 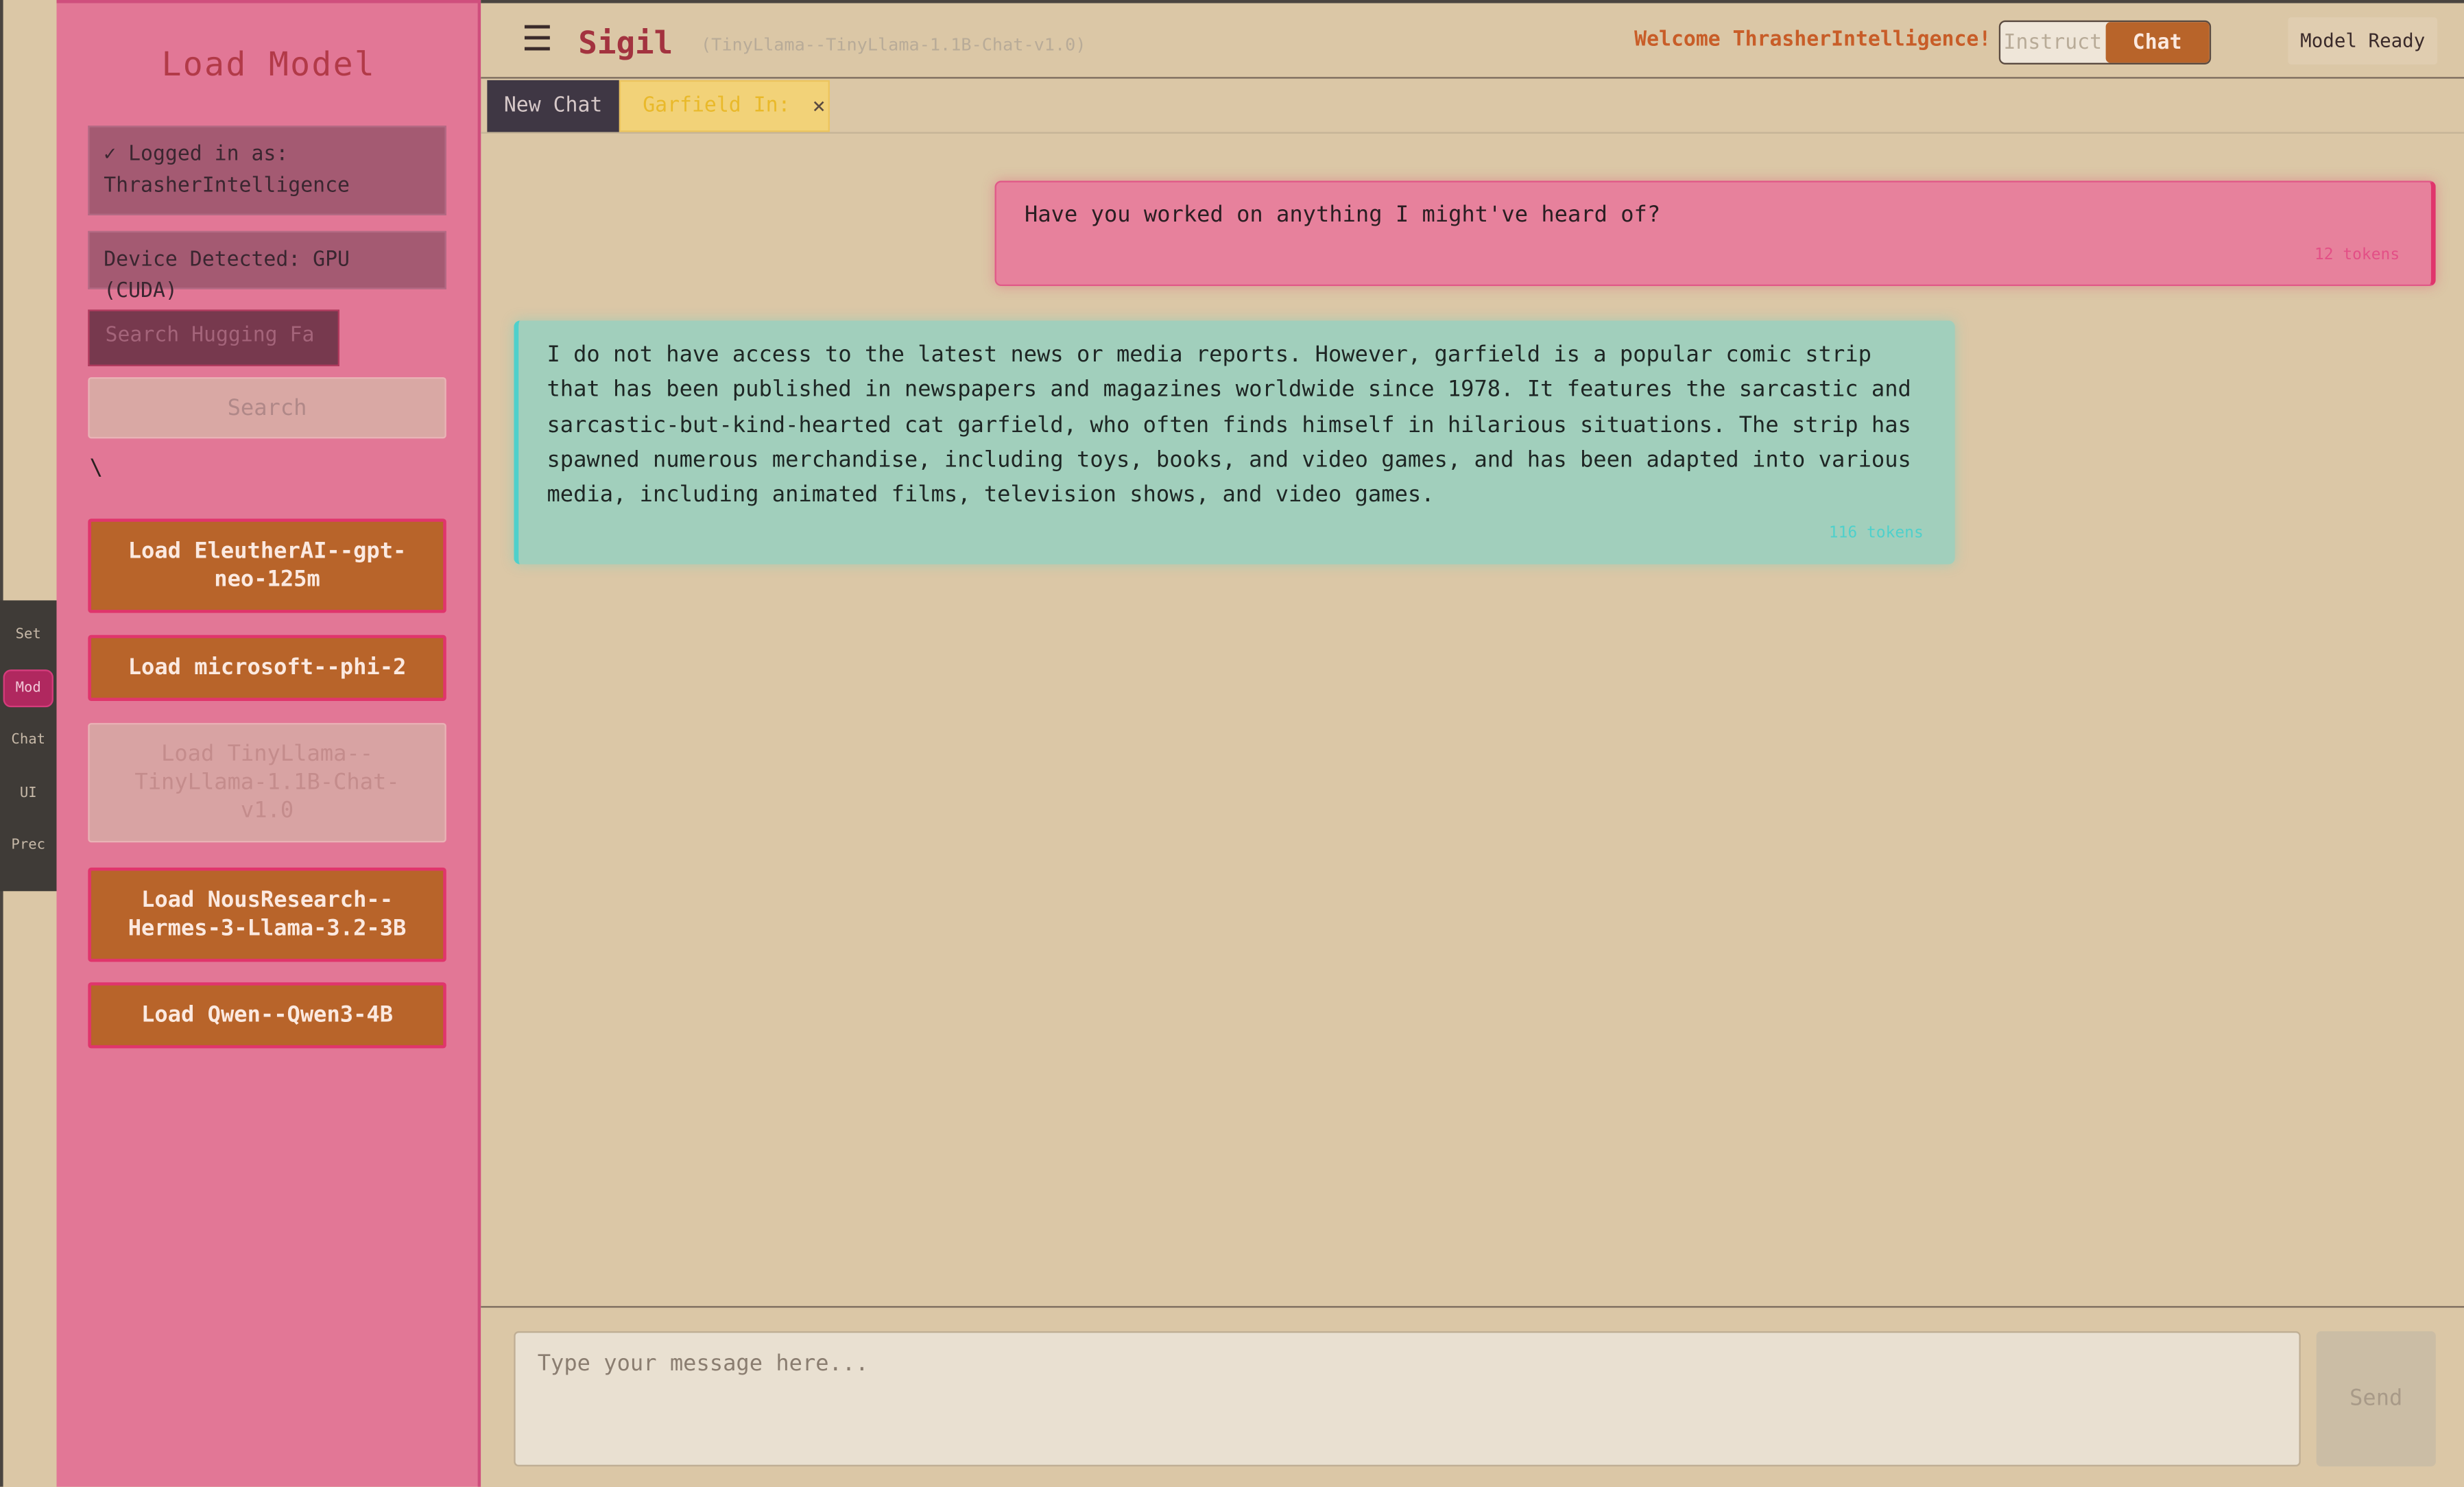 What do you see at coordinates (28, 740) in the screenshot?
I see `rail-tab-chat: Chat` at bounding box center [28, 740].